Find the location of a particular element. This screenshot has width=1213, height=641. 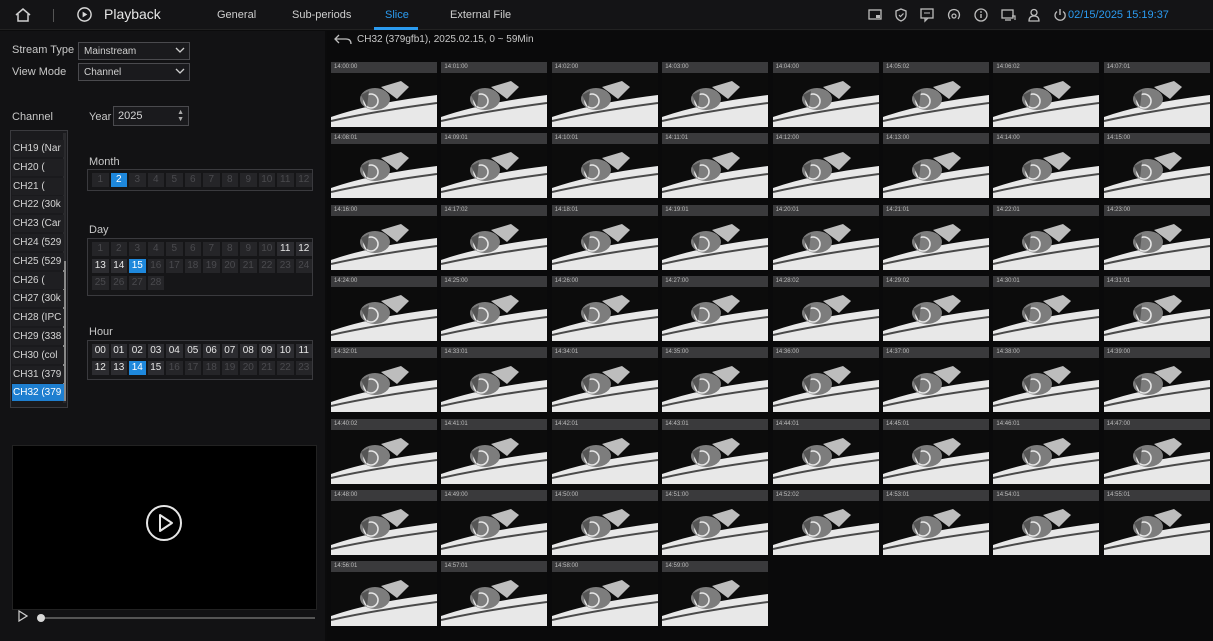

slice-thumbnail: 14:23:00 is located at coordinates (1156, 237).